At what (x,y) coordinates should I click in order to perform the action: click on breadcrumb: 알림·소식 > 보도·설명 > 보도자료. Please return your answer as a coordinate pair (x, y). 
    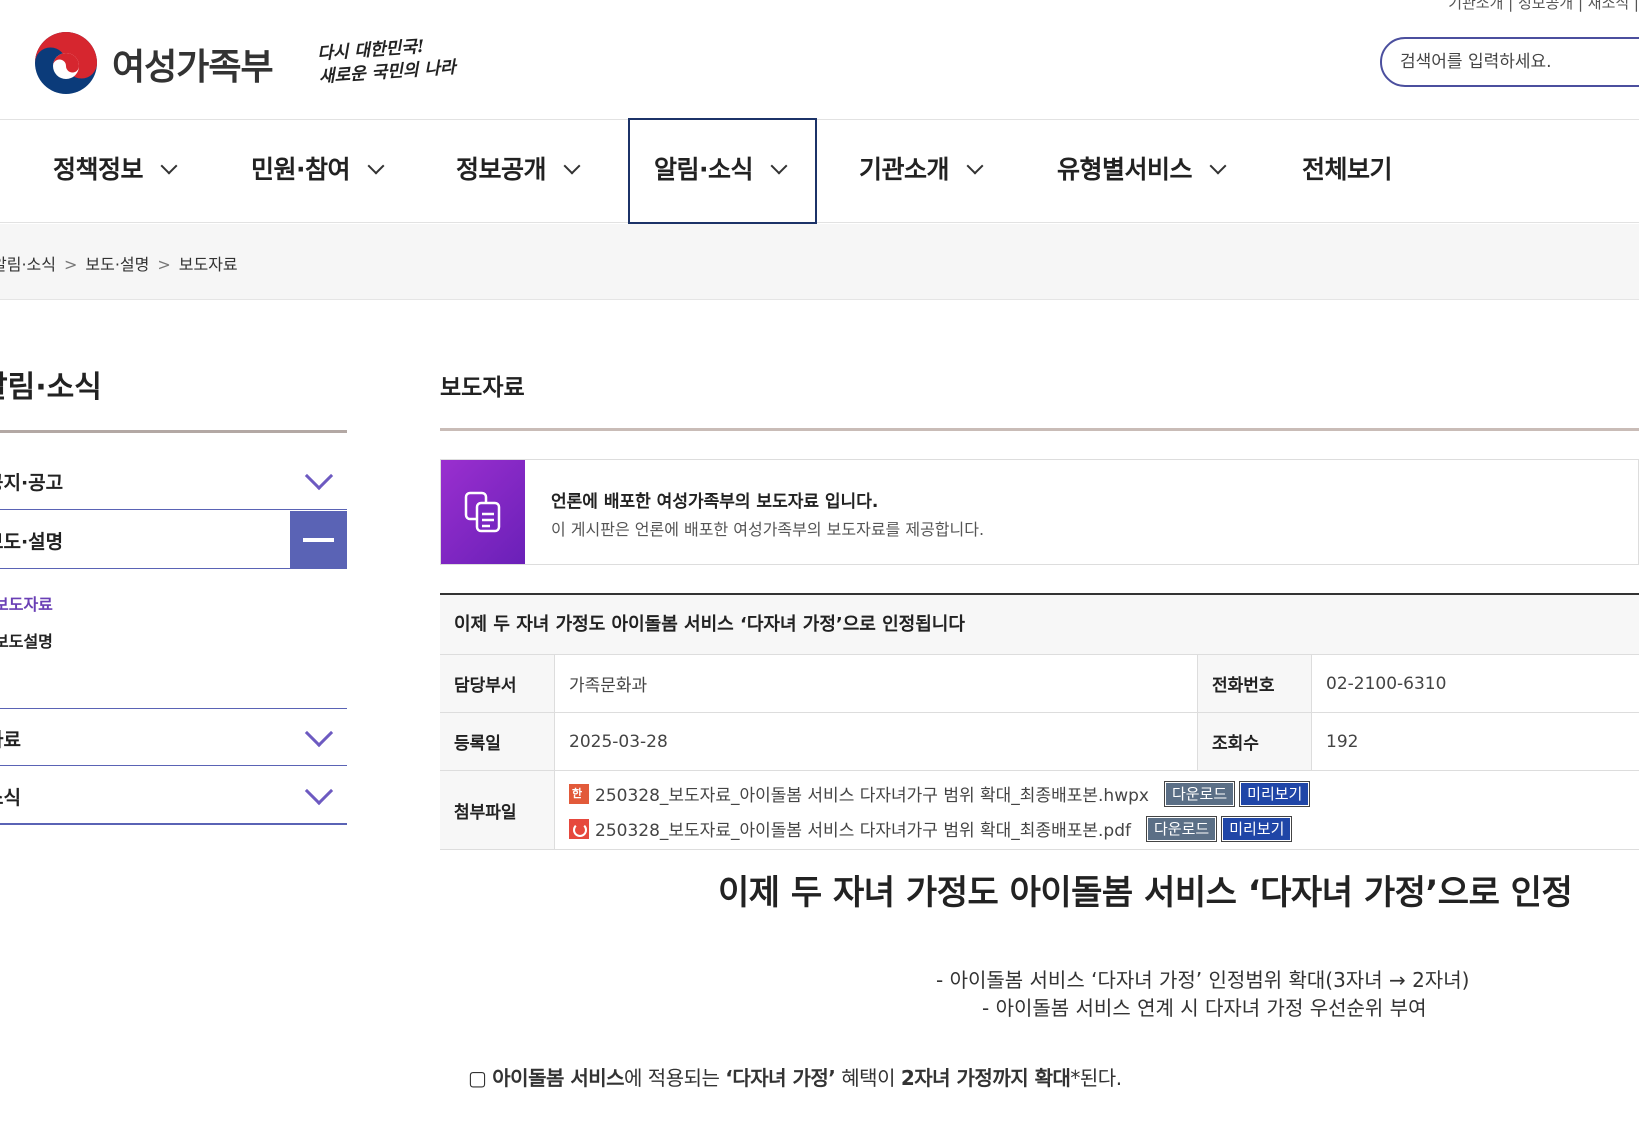
    Looking at the image, I should click on (119, 263).